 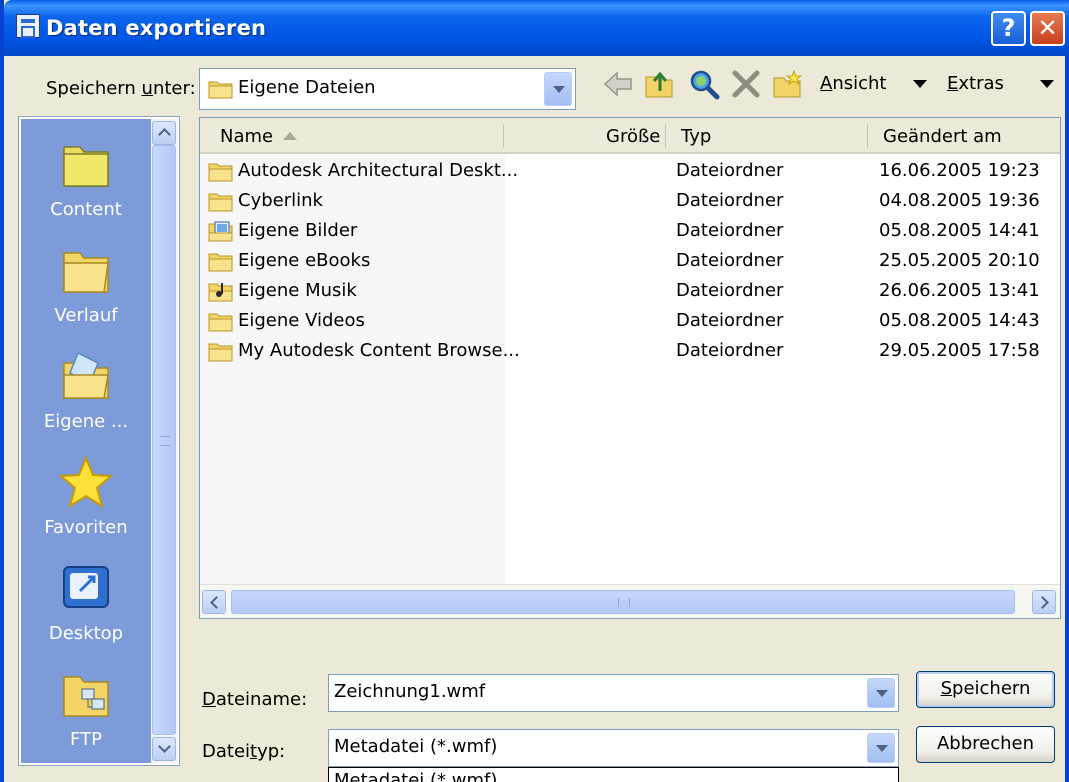 I want to click on place-label: Favoriten, so click(x=86, y=527).